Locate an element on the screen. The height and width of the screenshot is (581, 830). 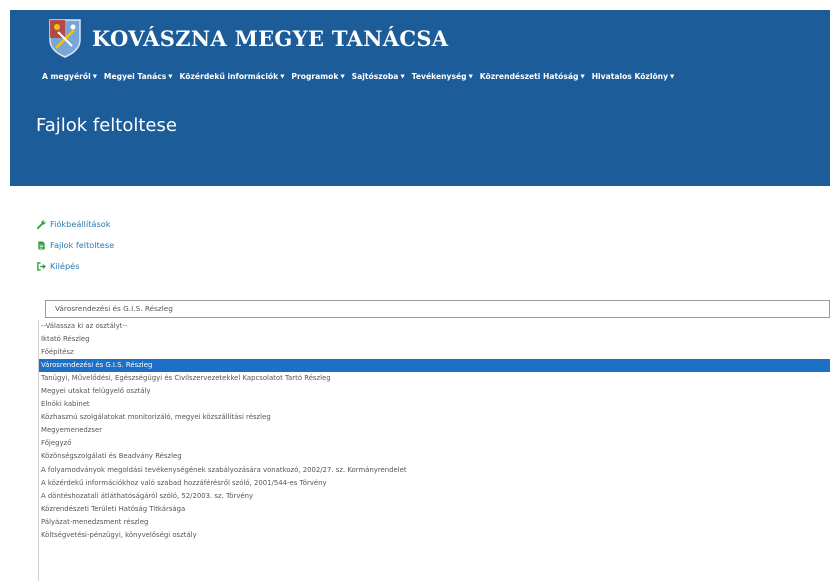
logo-row: KOVÁSZNA MEGYE TANÁCSA is located at coordinates (248, 38).